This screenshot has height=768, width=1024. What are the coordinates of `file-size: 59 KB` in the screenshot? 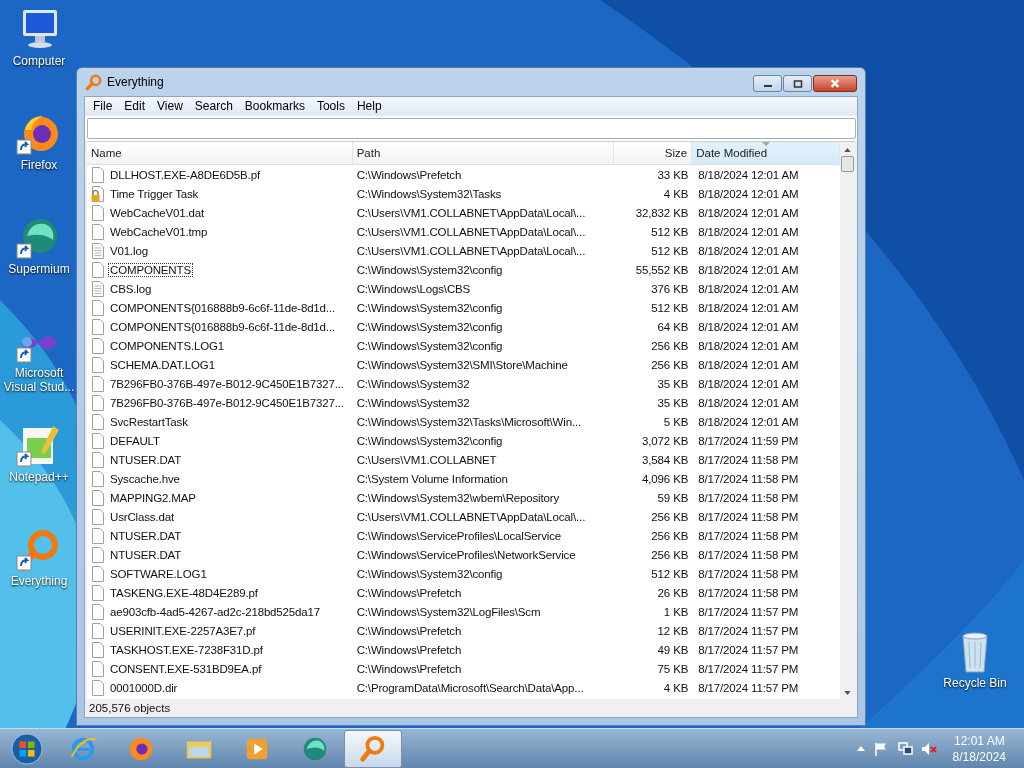 It's located at (673, 497).